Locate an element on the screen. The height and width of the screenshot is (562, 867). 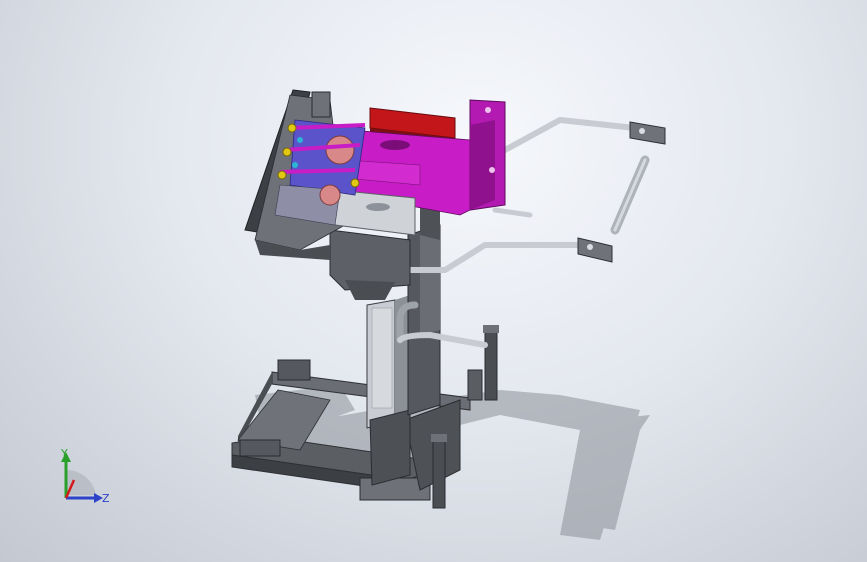
rail-end-blocks is located at coordinates (621, 192).